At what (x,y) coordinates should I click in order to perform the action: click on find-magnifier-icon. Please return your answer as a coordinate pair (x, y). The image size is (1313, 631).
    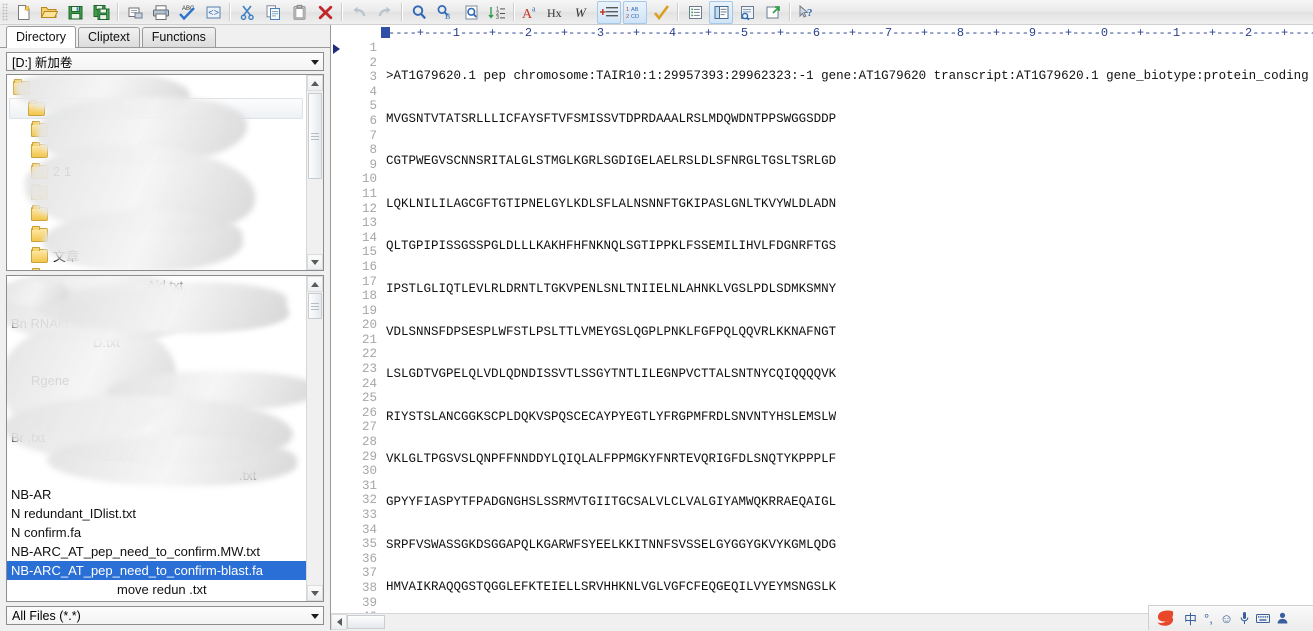
    Looking at the image, I should click on (419, 12).